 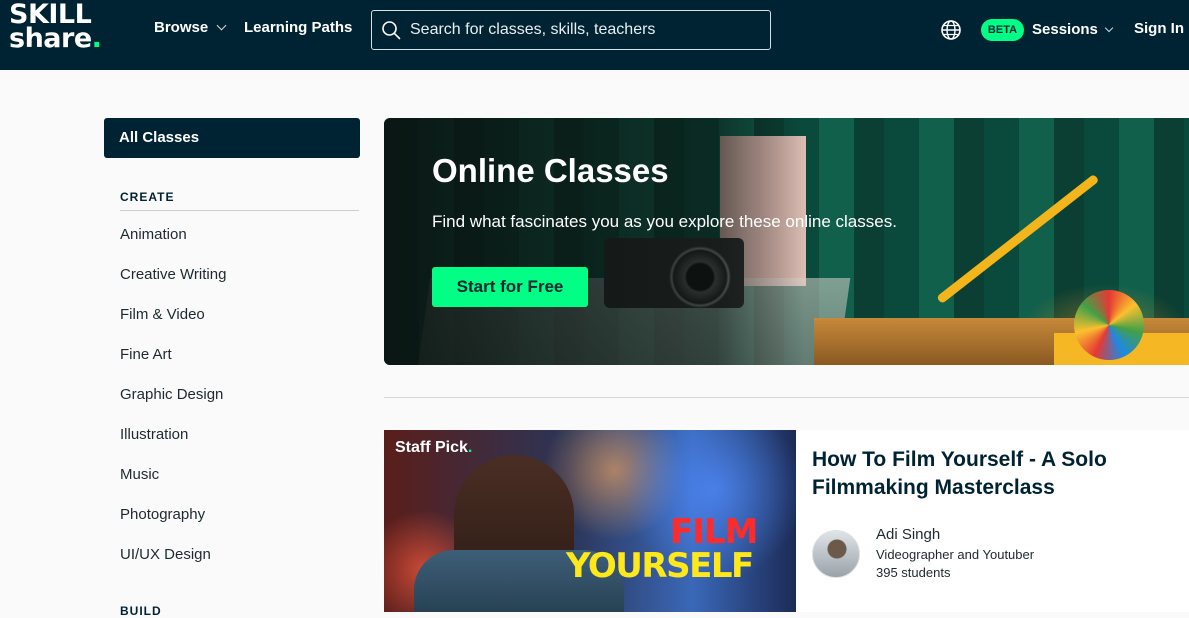 What do you see at coordinates (587, 30) in the screenshot?
I see `search-input` at bounding box center [587, 30].